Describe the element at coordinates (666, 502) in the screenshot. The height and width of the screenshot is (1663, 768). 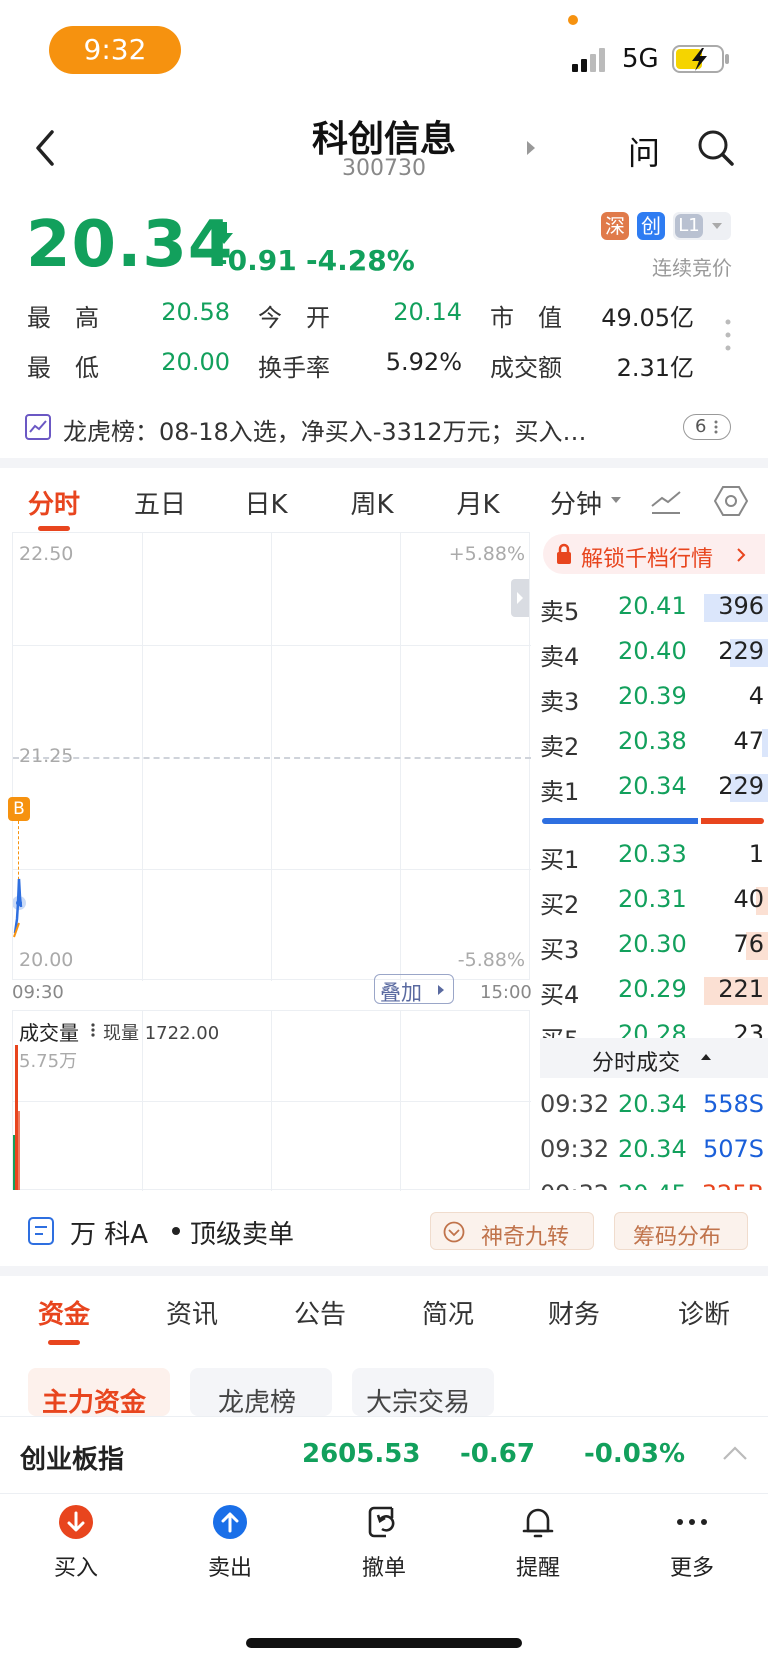
I see `trend-line-icon` at that location.